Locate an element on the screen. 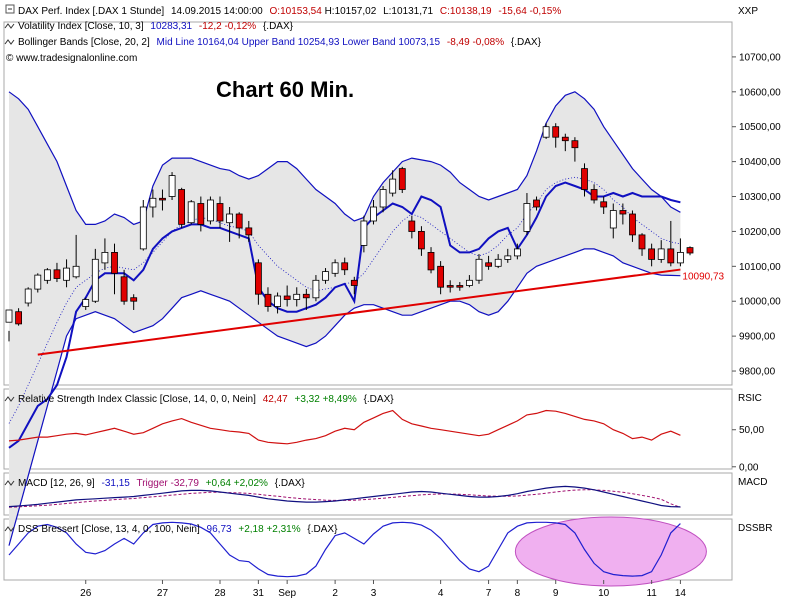 This screenshot has width=800, height=600. dss-symbol: {.DAX} is located at coordinates (322, 529).